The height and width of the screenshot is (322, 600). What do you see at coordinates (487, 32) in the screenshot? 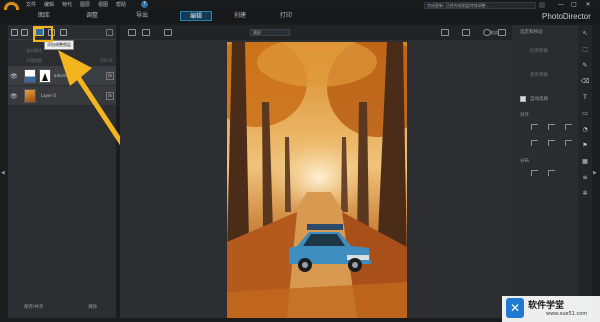
I see `zoom-icon` at bounding box center [487, 32].